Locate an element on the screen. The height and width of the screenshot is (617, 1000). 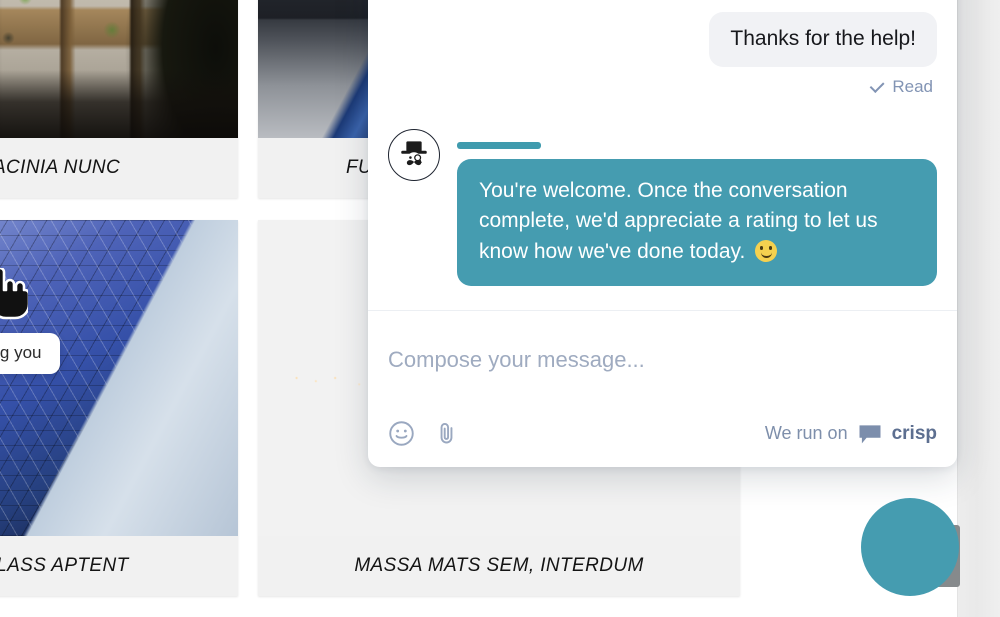
gallery-caption-top-left: LACINIA NUNC is located at coordinates (119, 168).